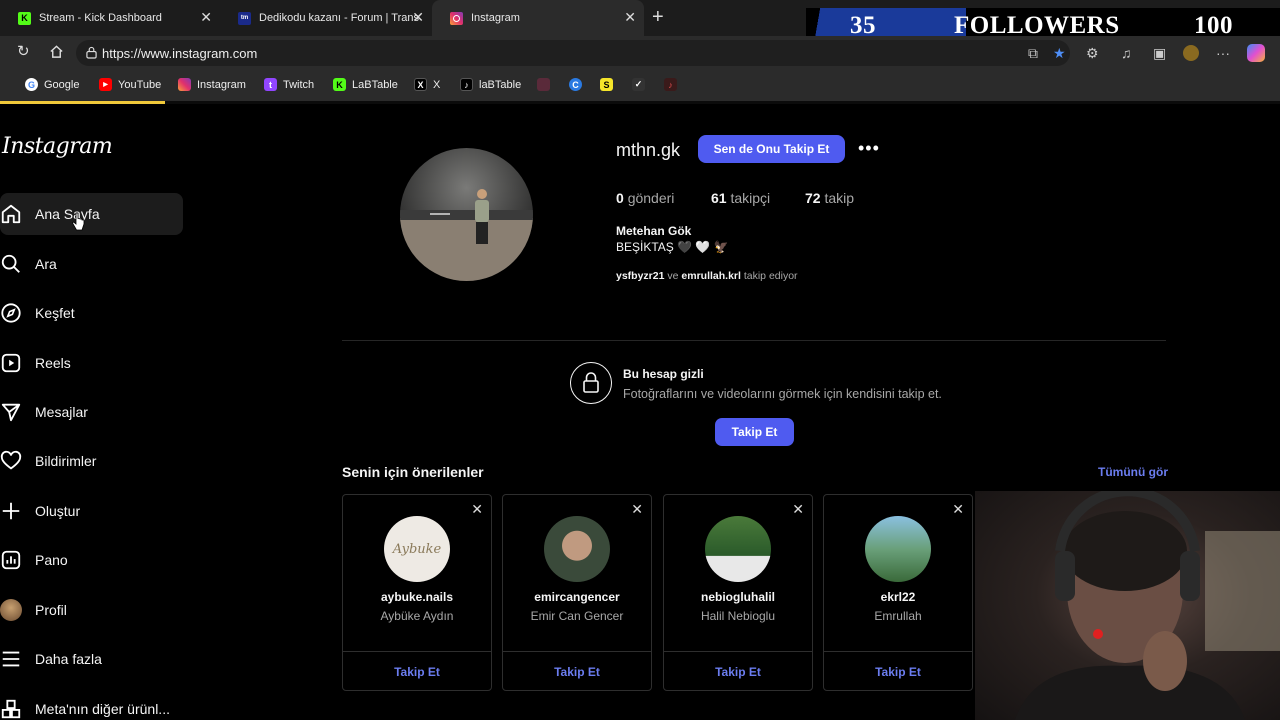  Describe the element at coordinates (51, 560) in the screenshot. I see `sidebar-item-label: Pano` at that location.